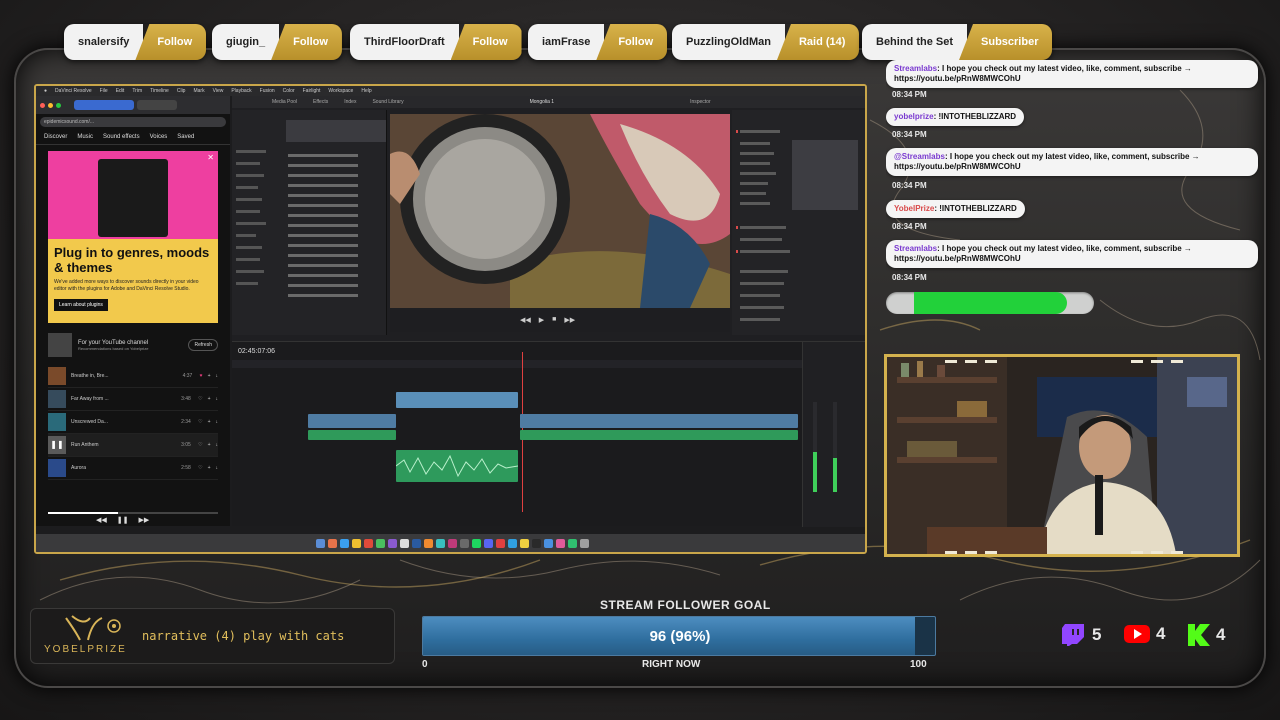 This screenshot has width=1280, height=720. Describe the element at coordinates (700, 102) in the screenshot. I see `inspector-tab: Inspector` at that location.